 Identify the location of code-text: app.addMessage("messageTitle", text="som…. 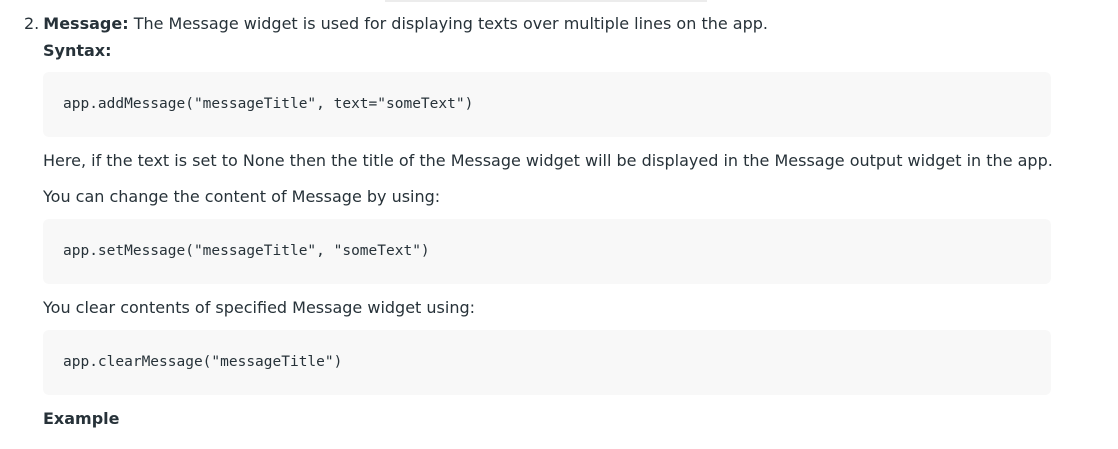
(268, 104).